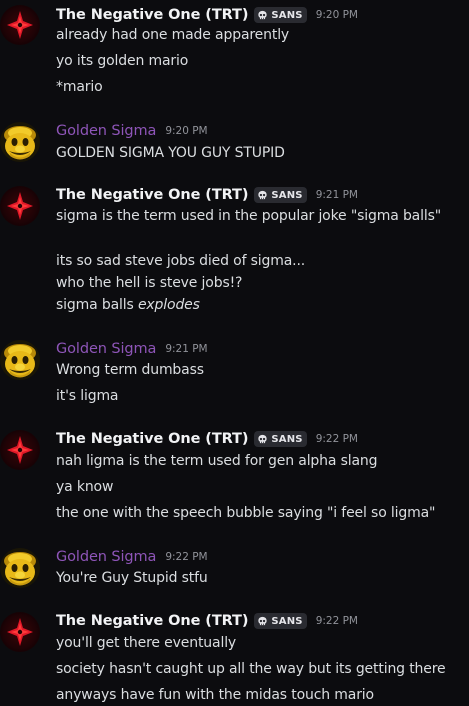 This screenshot has width=469, height=706. I want to click on message-header: The Negative One (TRT) SANS 9:20 PM, so click(207, 15).